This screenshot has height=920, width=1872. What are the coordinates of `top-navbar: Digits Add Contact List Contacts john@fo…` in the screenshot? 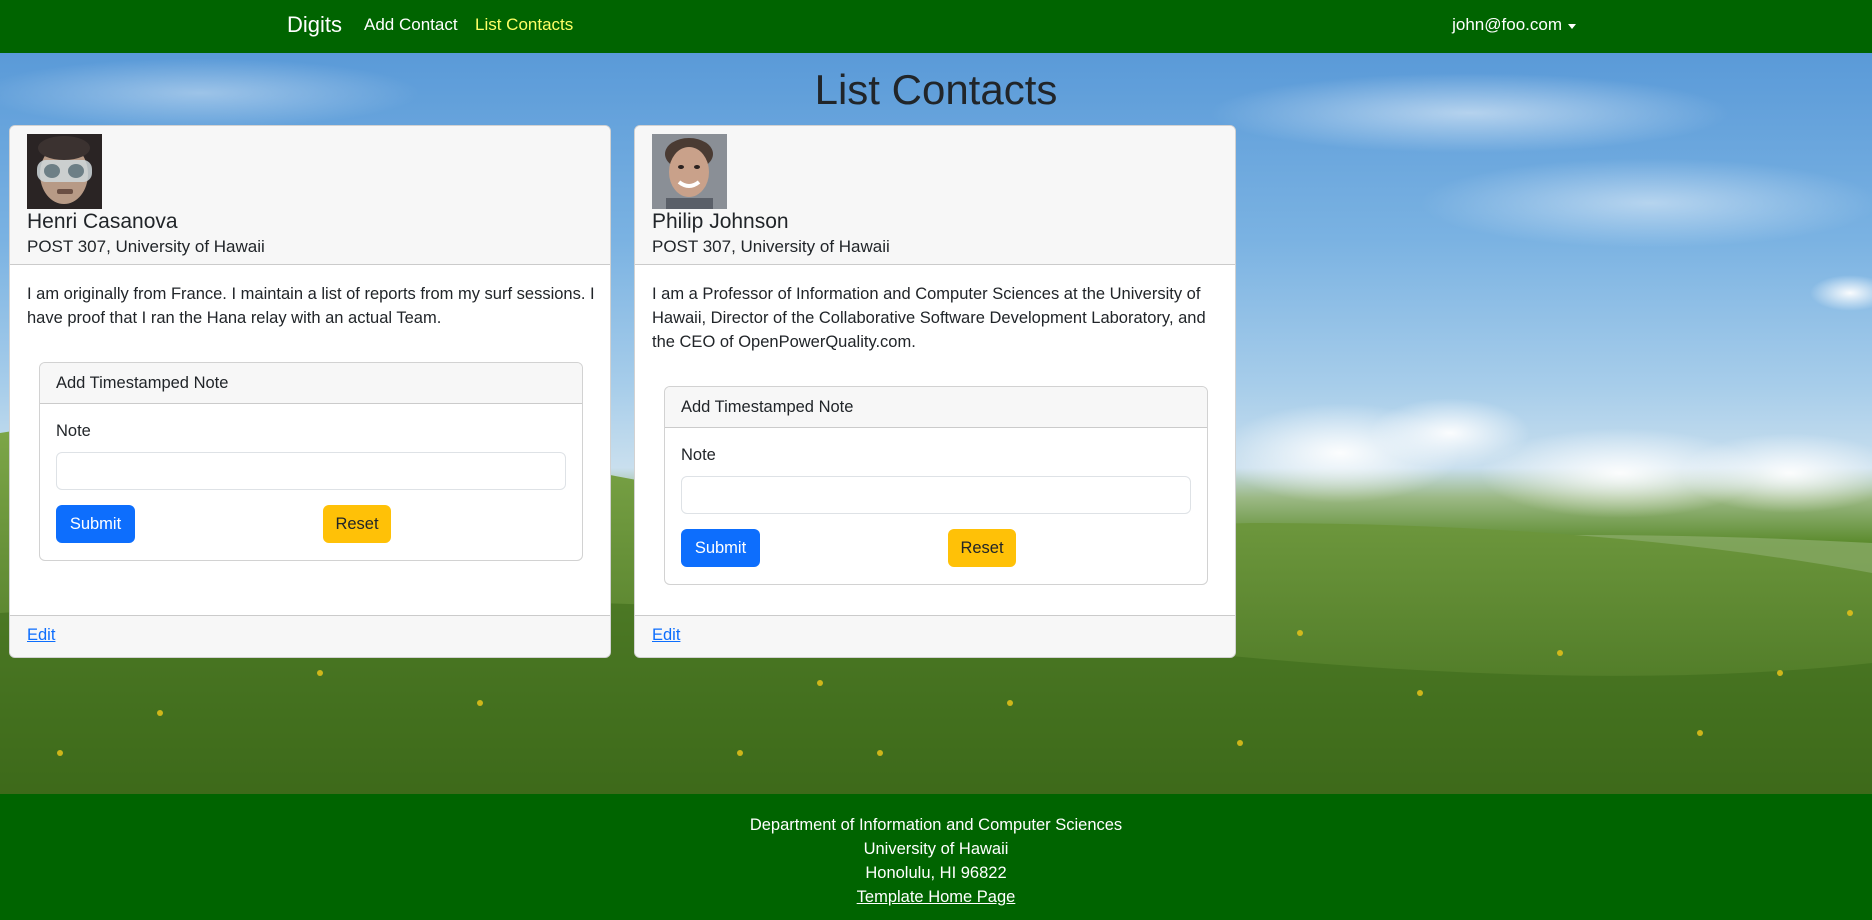 It's located at (936, 26).